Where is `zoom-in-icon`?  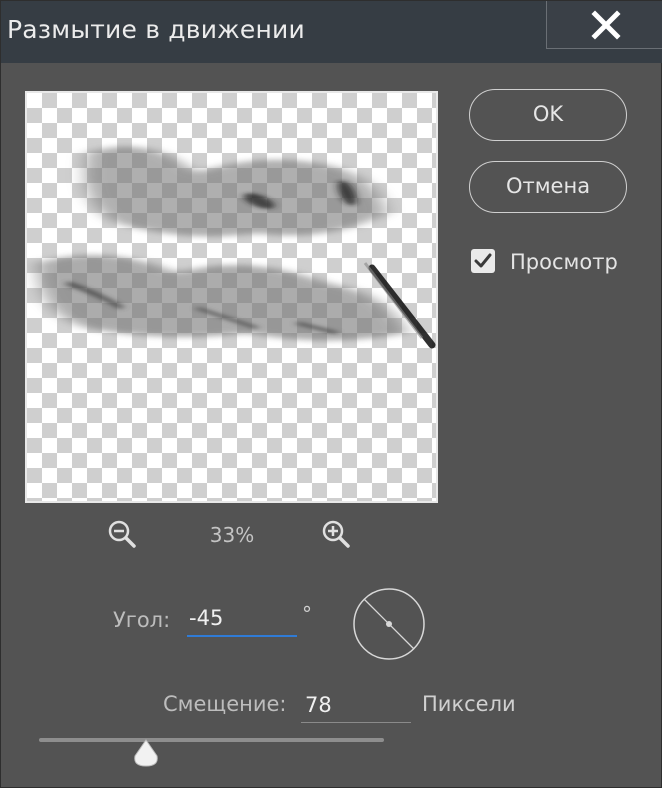 zoom-in-icon is located at coordinates (336, 534).